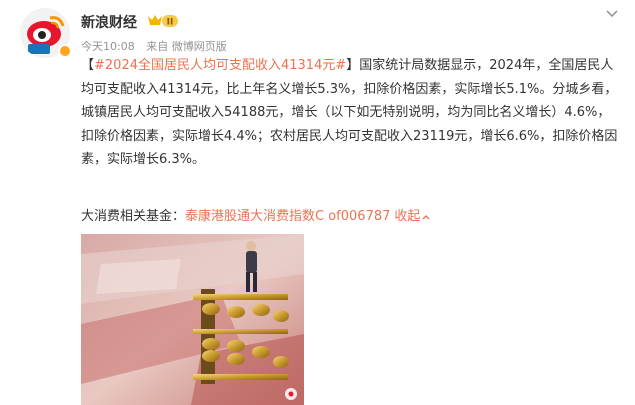  I want to click on svg-text: II, so click(170, 23).